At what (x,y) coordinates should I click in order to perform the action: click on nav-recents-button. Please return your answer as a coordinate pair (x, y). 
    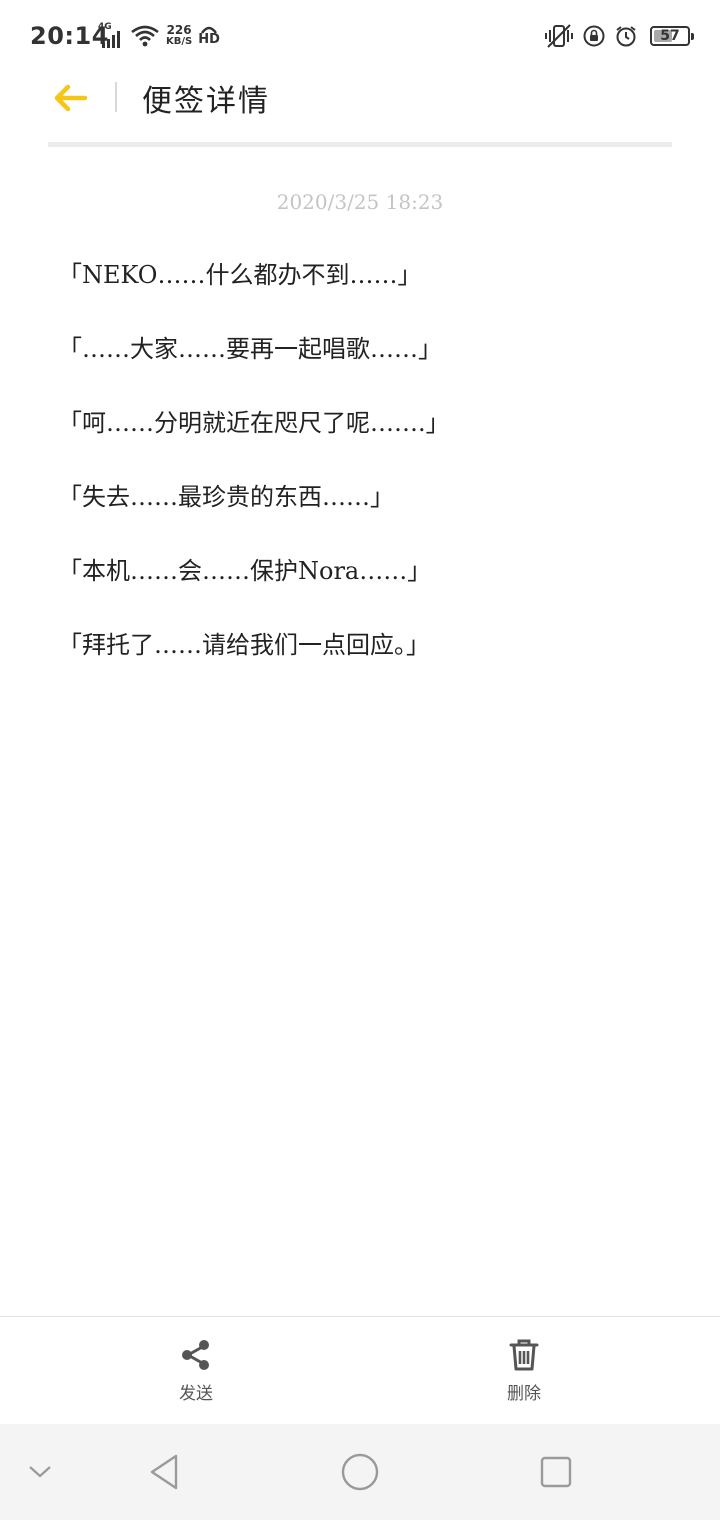
    Looking at the image, I should click on (556, 1472).